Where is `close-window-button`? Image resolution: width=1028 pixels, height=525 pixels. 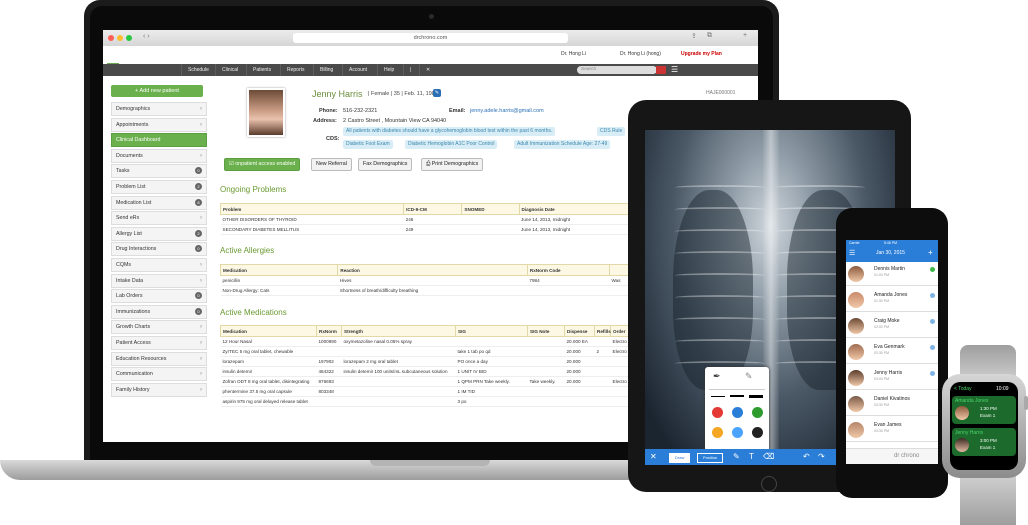
close-window-button is located at coordinates (111, 38).